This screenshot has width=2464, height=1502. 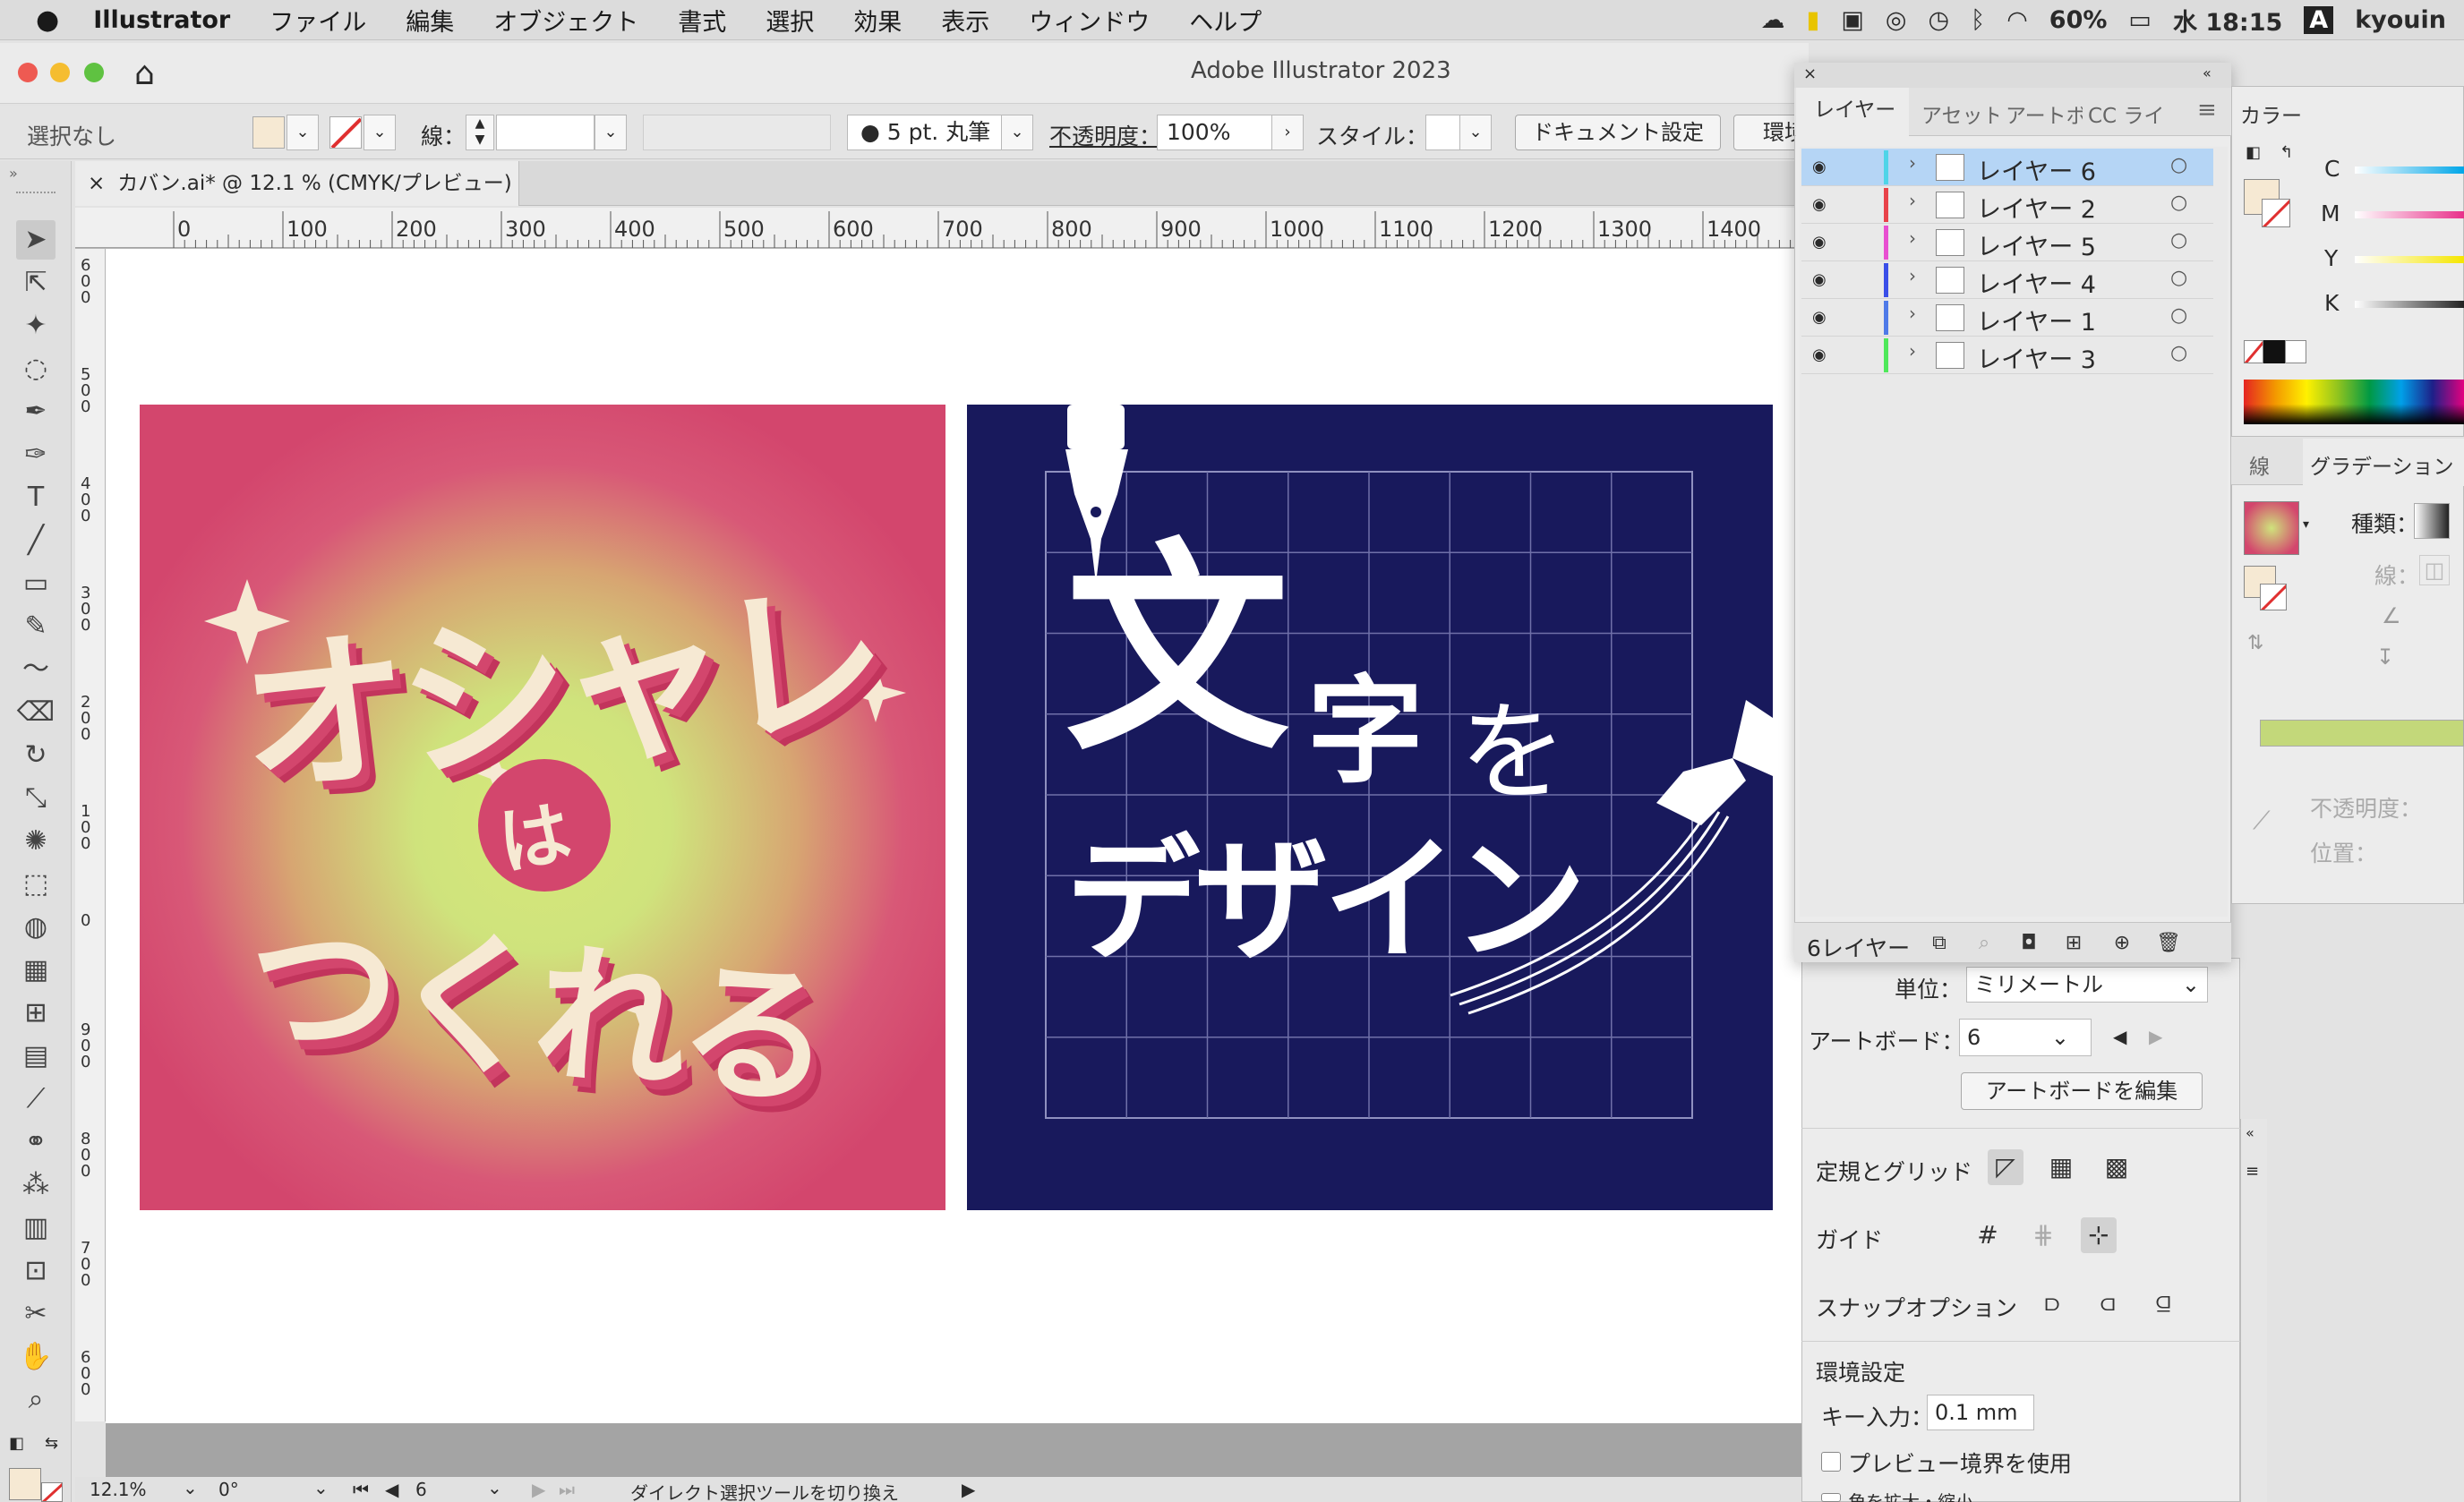 What do you see at coordinates (2409, 304) in the screenshot?
I see `channel-k-slider` at bounding box center [2409, 304].